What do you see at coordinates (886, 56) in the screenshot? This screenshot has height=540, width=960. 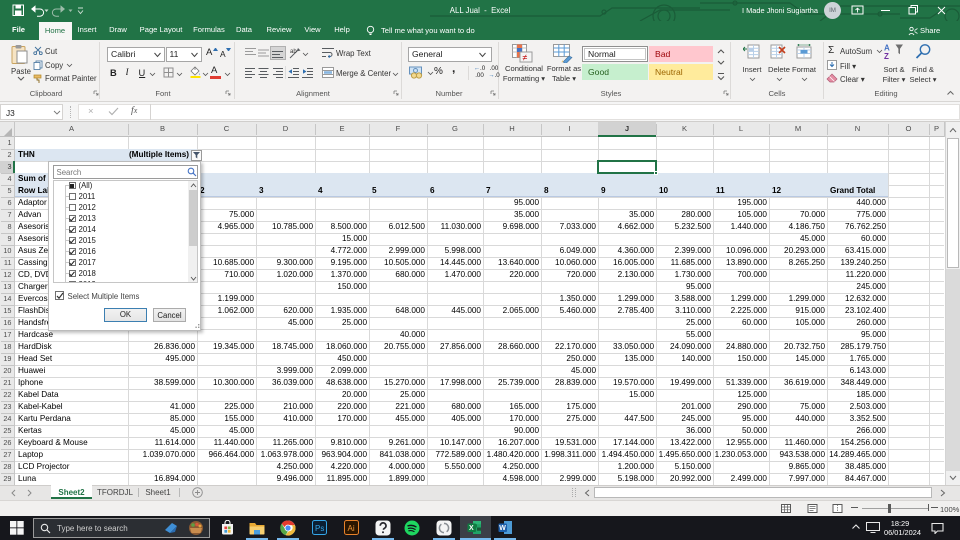 I see `svg-text: Z` at bounding box center [886, 56].